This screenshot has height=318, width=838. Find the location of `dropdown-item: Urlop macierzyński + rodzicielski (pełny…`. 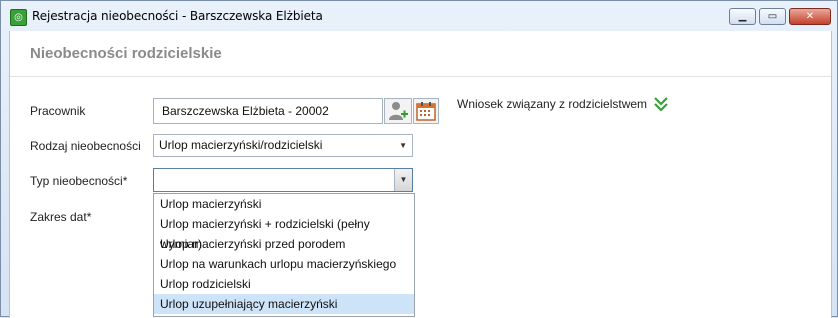

dropdown-item: Urlop macierzyński + rodzicielski (pełny… is located at coordinates (284, 232).